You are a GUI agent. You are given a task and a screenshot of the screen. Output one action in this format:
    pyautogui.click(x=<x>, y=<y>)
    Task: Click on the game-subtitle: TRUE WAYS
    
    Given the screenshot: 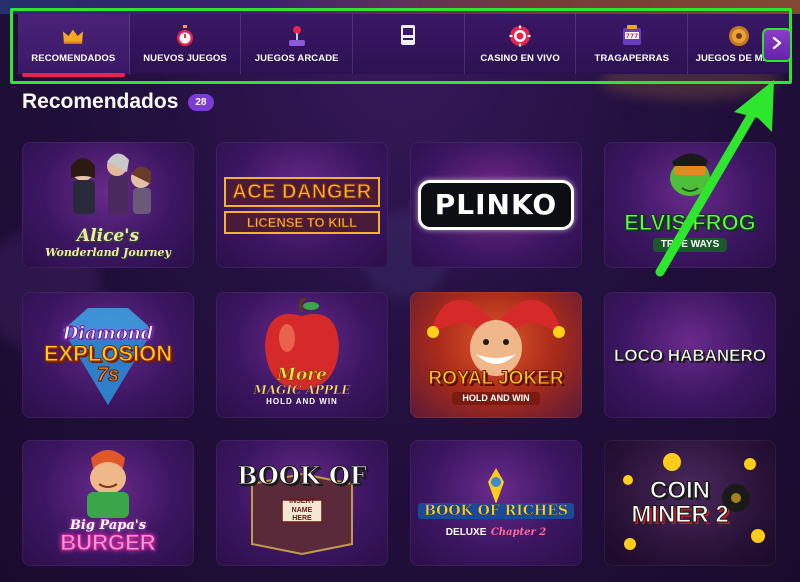 What is the action you would take?
    pyautogui.click(x=690, y=245)
    